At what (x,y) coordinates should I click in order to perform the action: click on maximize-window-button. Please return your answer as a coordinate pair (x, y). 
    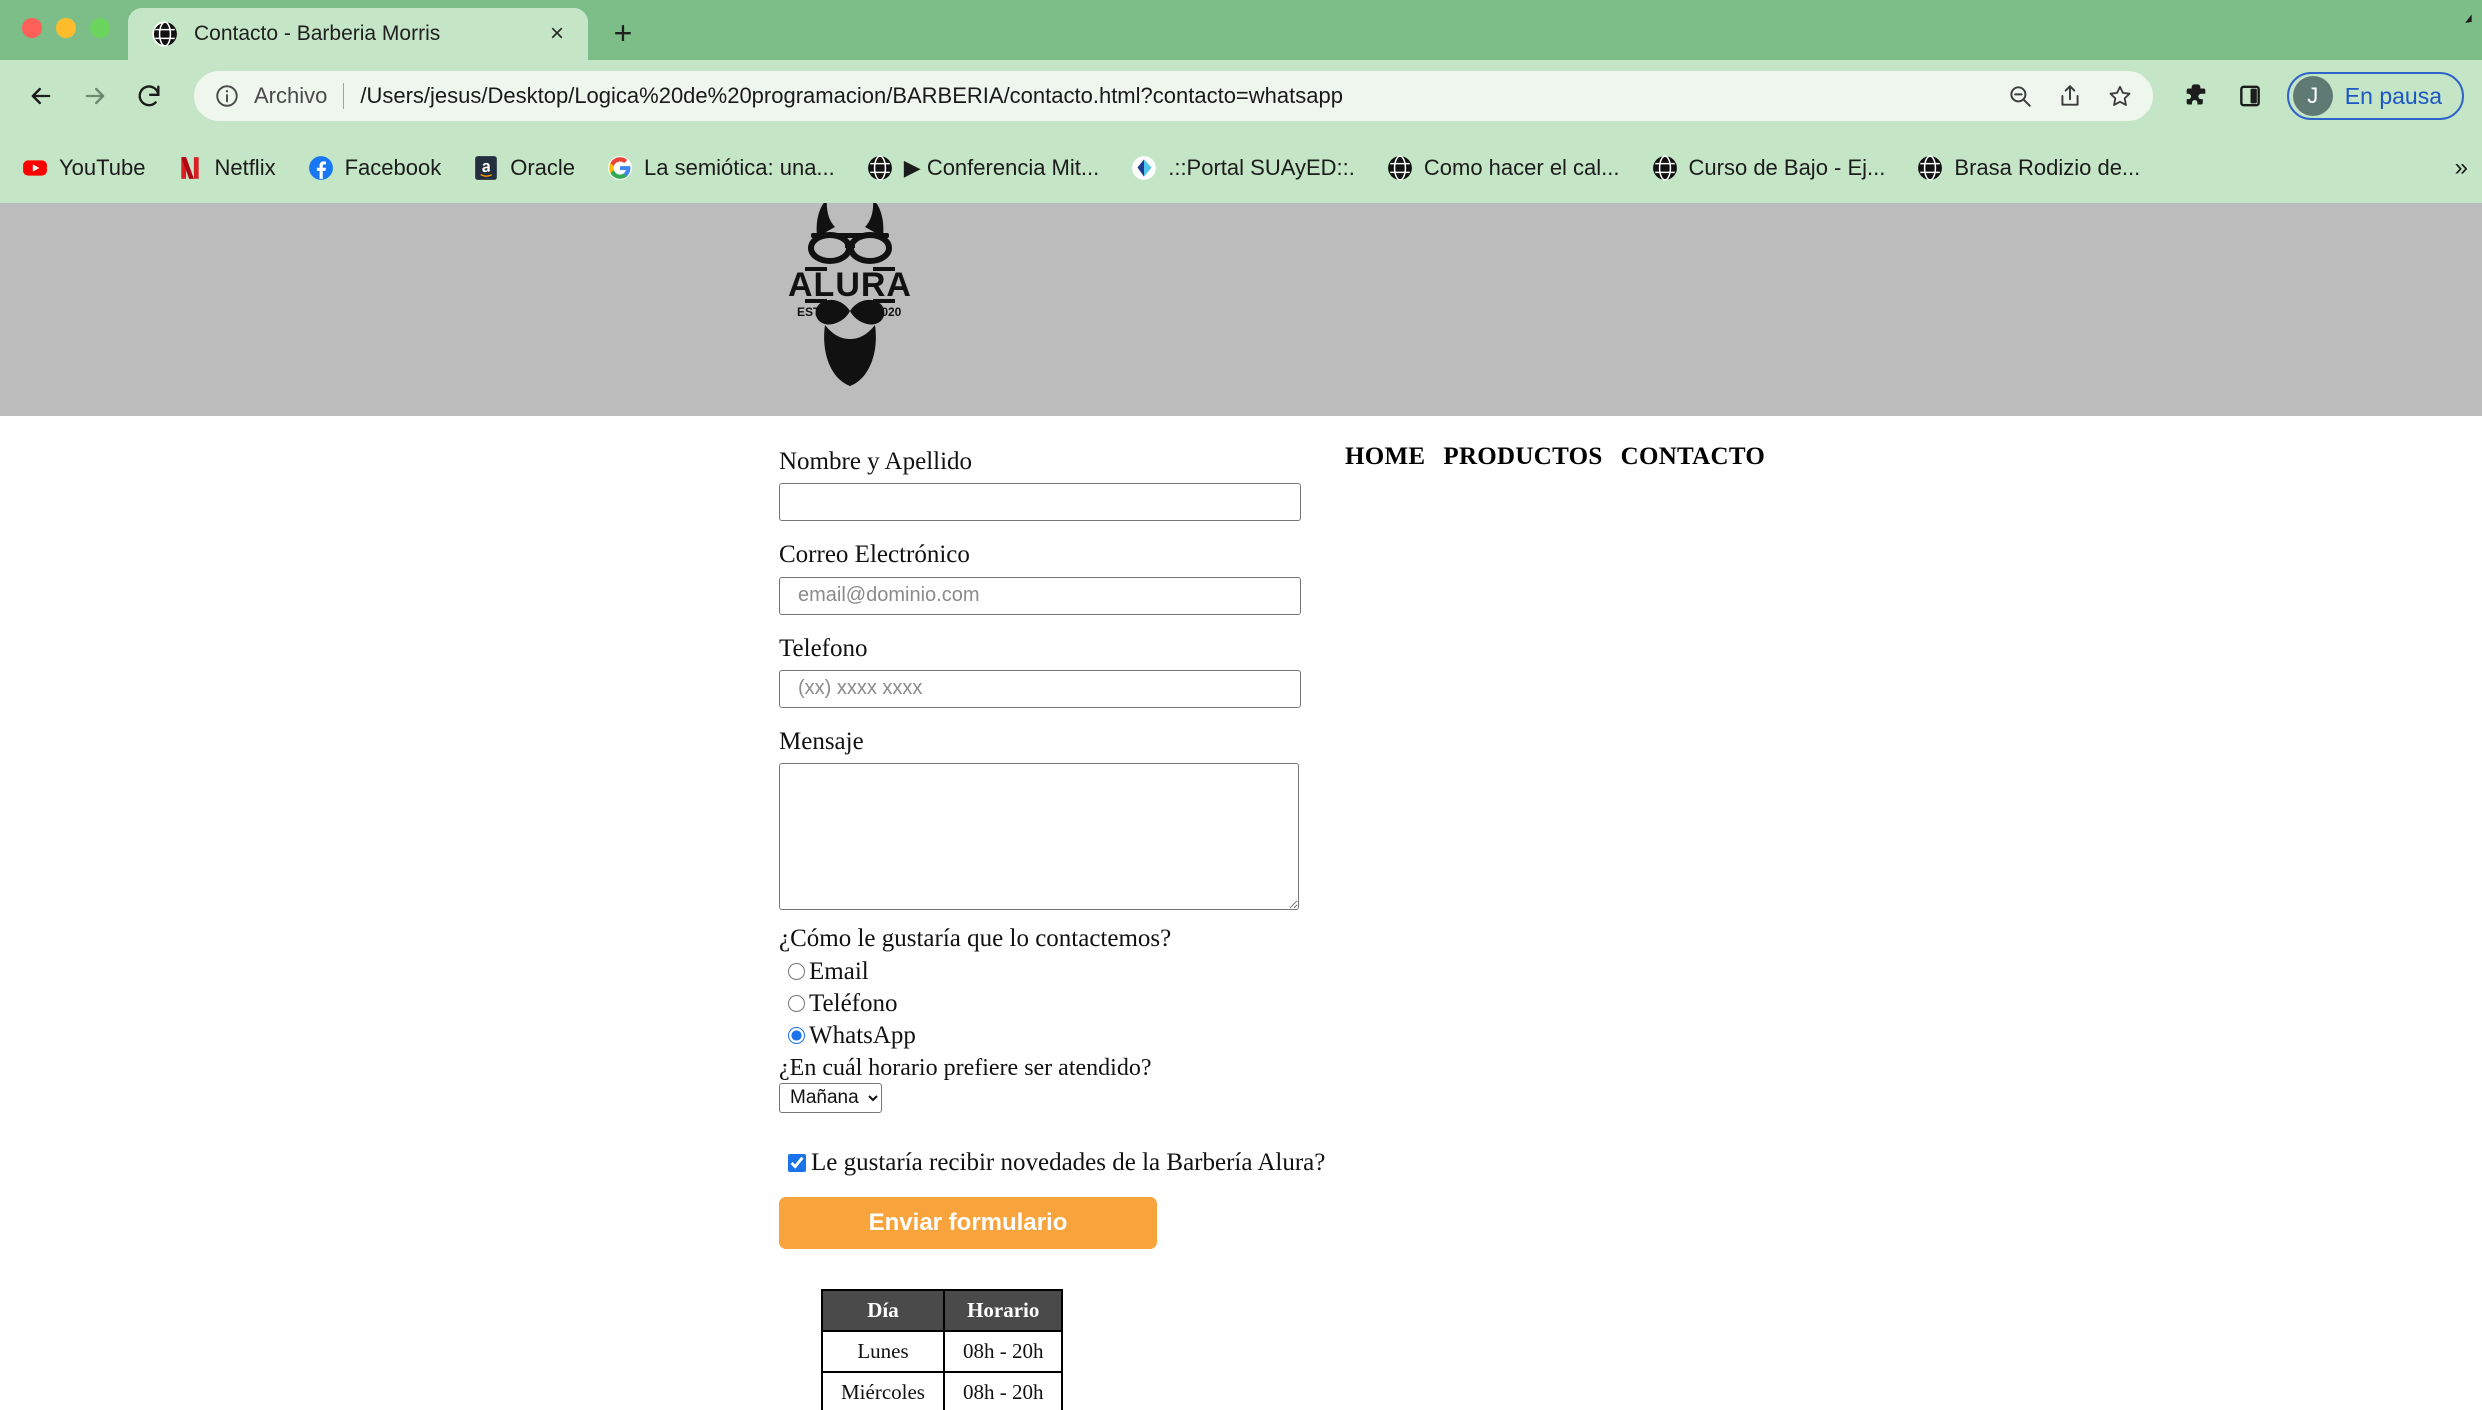
    Looking at the image, I should click on (100, 28).